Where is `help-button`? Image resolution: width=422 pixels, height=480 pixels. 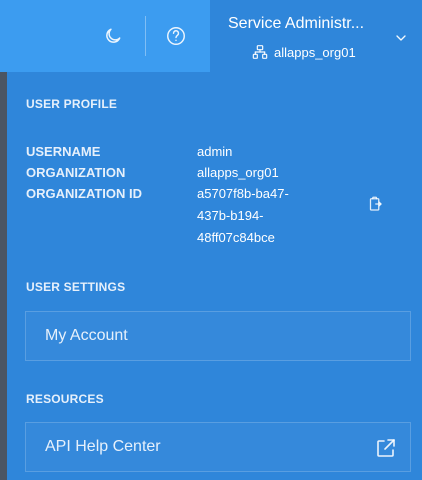
help-button is located at coordinates (176, 36).